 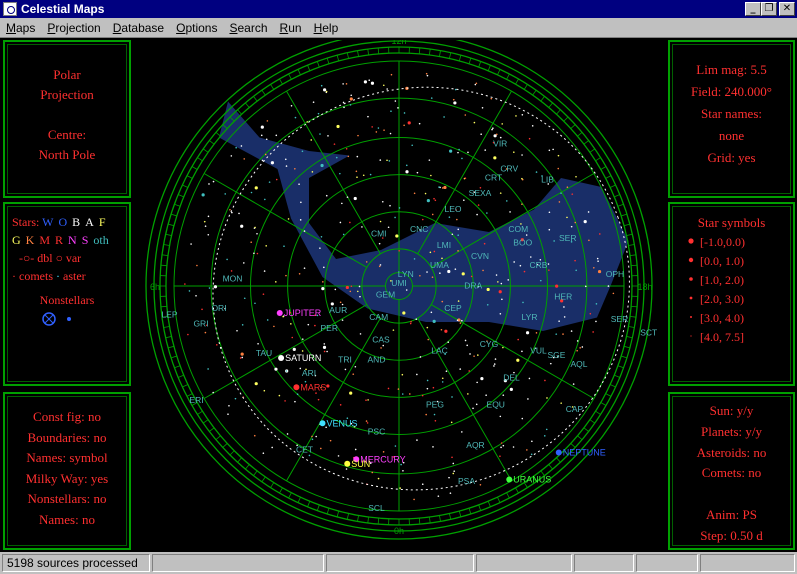 I want to click on nonstellars-label: Nonstellars, so click(x=67, y=300).